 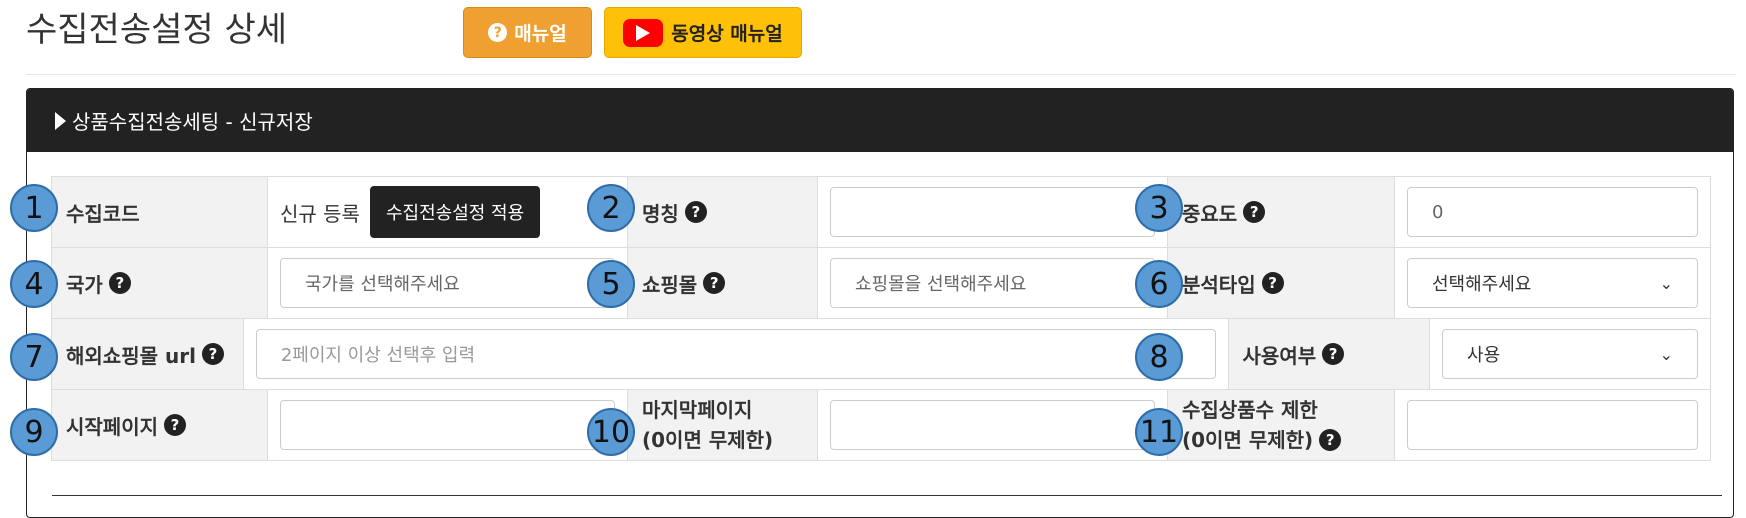 I want to click on annotation-badge: 2, so click(x=611, y=208).